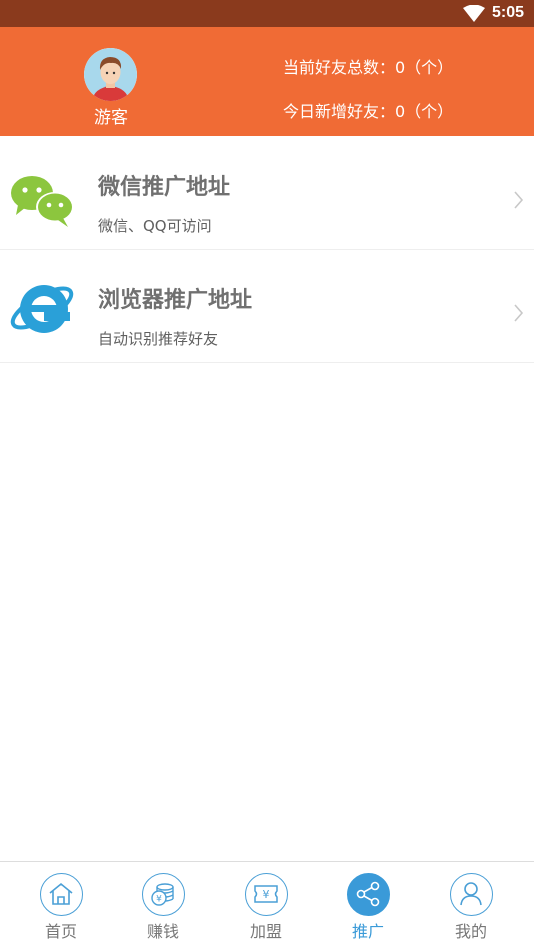  What do you see at coordinates (265, 931) in the screenshot?
I see `tab-label: 加盟` at bounding box center [265, 931].